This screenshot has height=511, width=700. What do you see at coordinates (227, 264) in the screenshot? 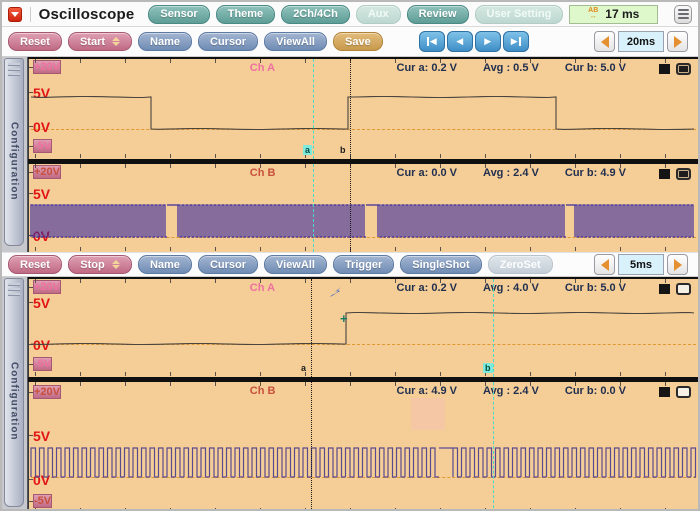
I see `cursor-button-bottom: Cursor` at bounding box center [227, 264].